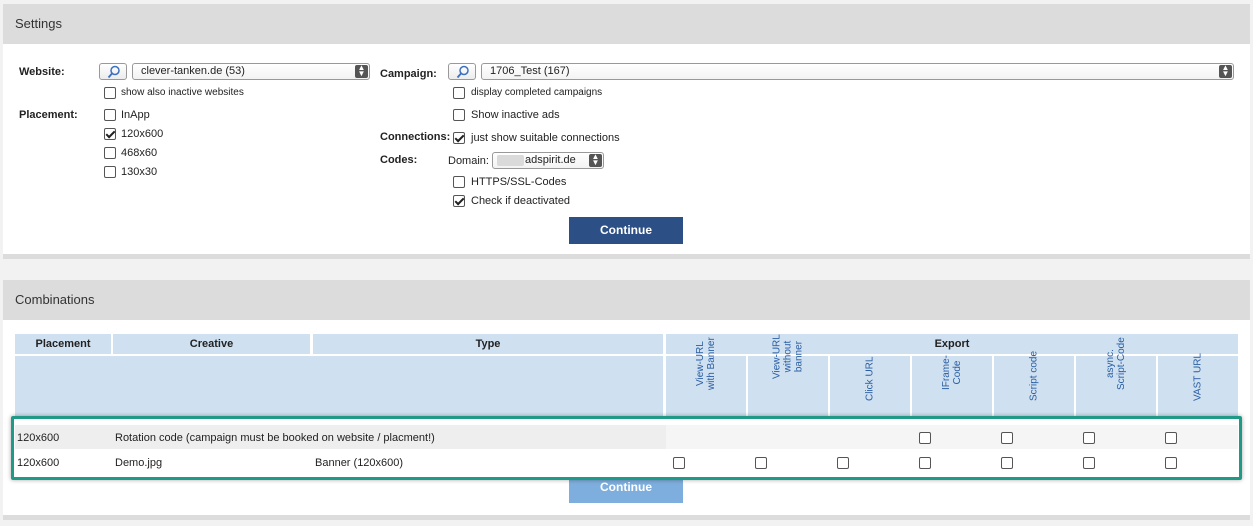  I want to click on combinations-title: Combinations, so click(626, 300).